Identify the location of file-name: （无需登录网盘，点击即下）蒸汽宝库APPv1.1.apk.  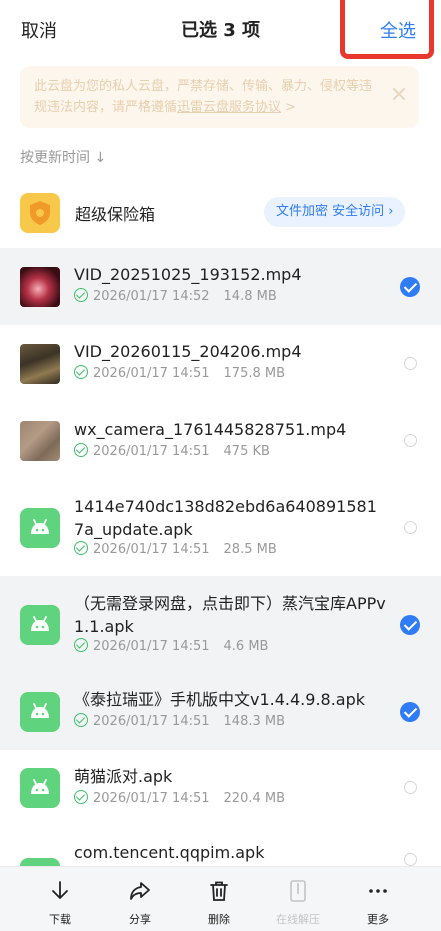
(230, 615).